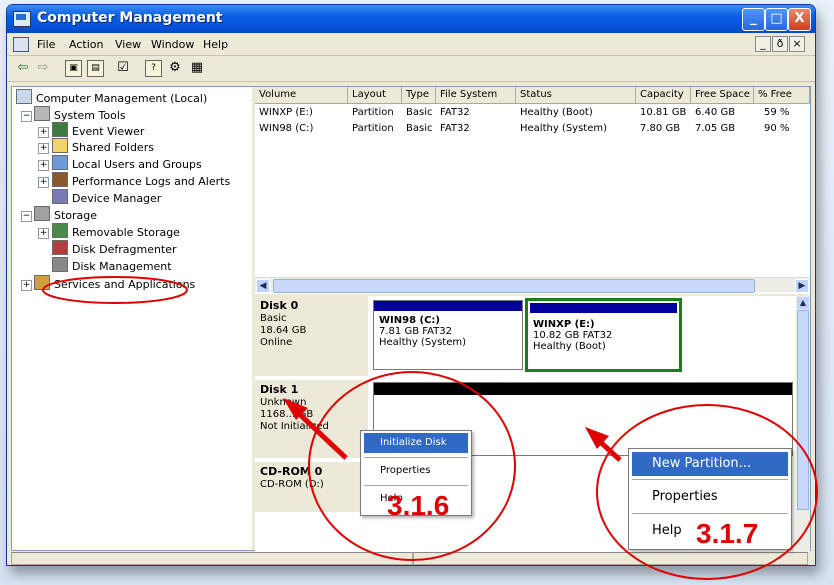 The image size is (834, 585). What do you see at coordinates (455, 128) in the screenshot?
I see `filesystem-cell: FAT32` at bounding box center [455, 128].